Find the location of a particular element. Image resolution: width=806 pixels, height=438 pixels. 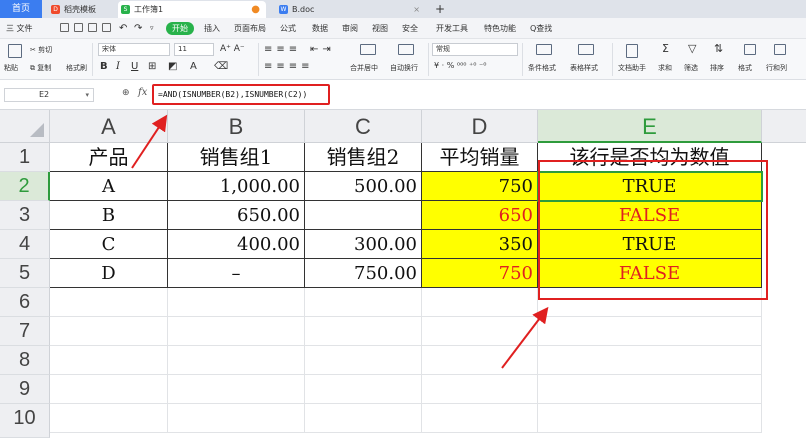

cell-d4: 350 is located at coordinates (480, 244).